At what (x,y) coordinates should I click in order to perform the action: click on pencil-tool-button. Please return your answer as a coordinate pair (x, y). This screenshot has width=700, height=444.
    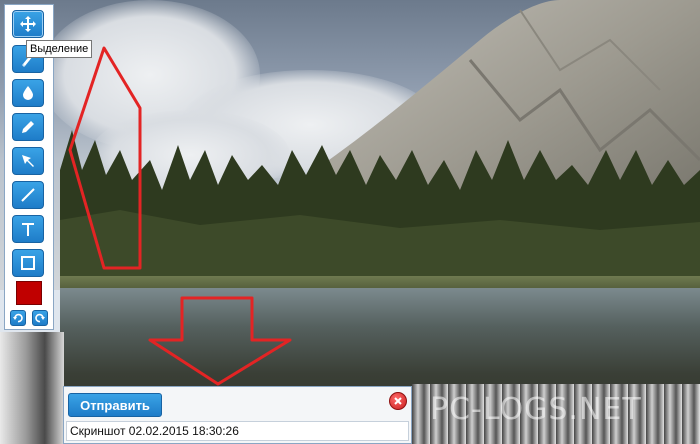
    Looking at the image, I should click on (28, 127).